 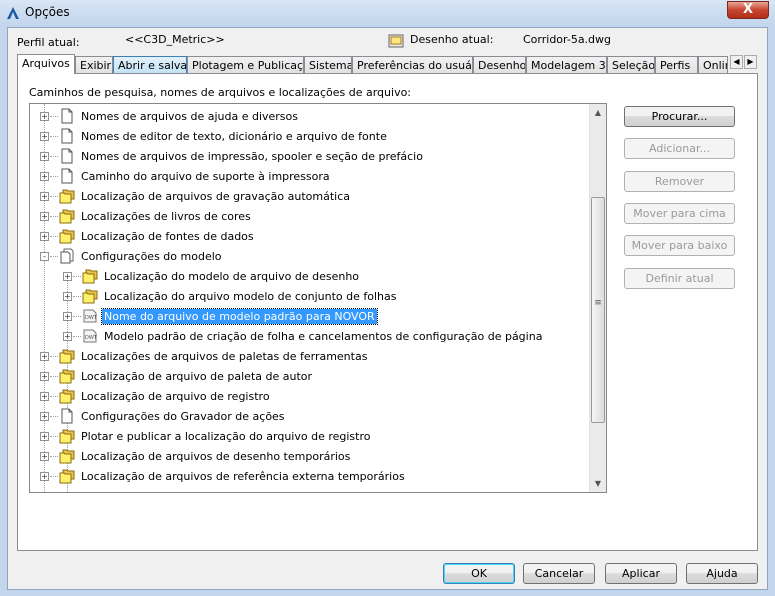 I want to click on tree-item: - Configurações do modelo, so click(x=310, y=257).